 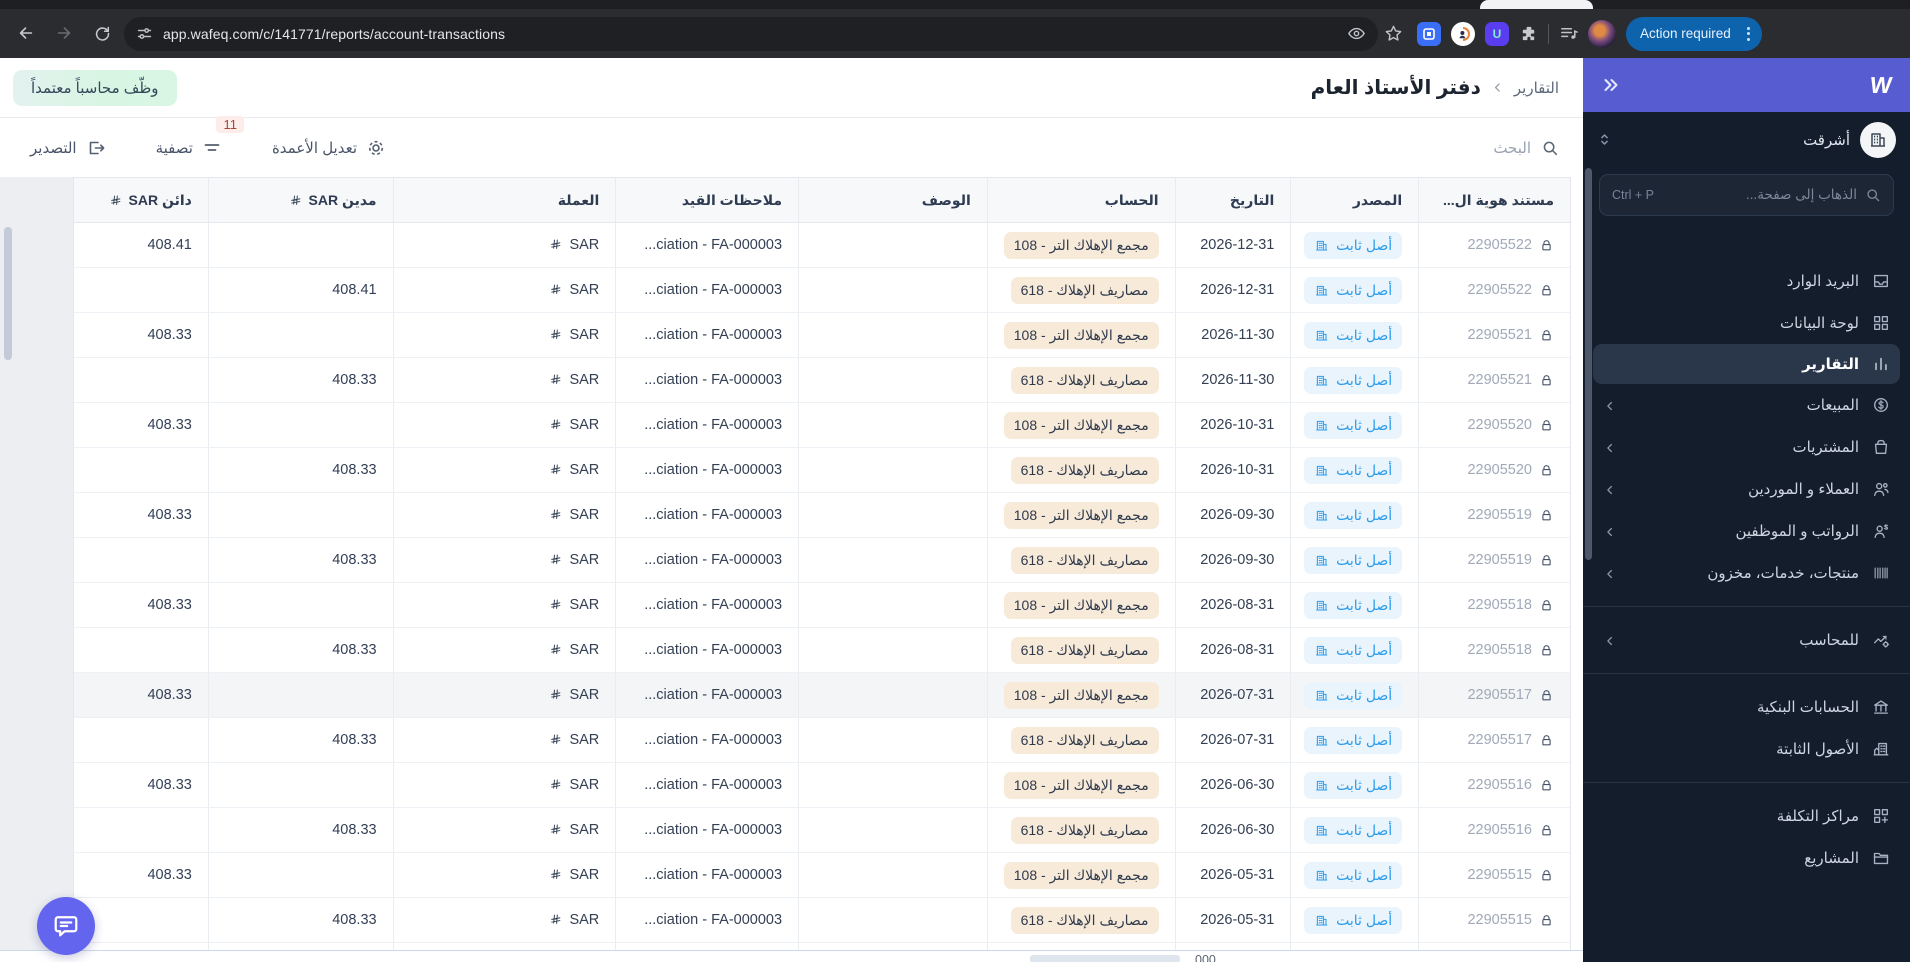 I want to click on sidebar-item-sales: المبيعات, so click(x=1746, y=405).